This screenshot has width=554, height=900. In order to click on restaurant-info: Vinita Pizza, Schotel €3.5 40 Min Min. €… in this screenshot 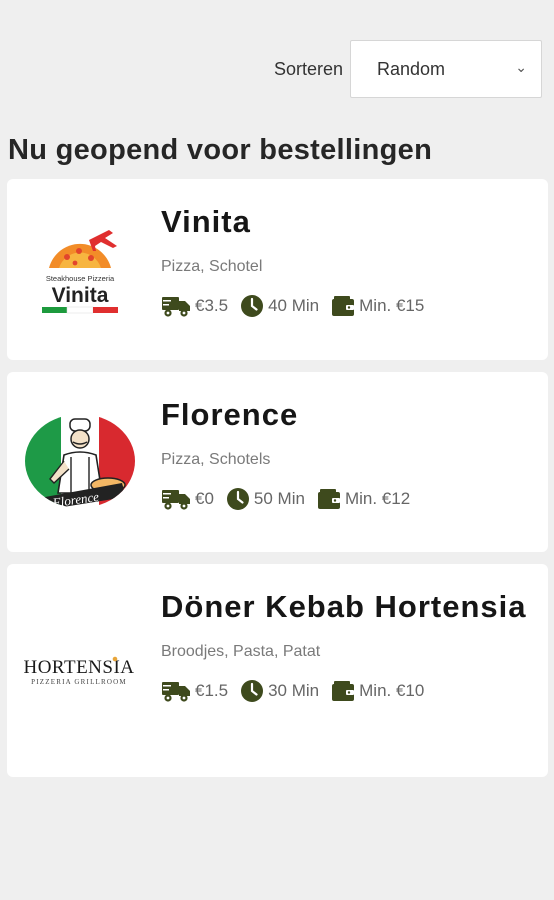, I will do `click(349, 257)`.